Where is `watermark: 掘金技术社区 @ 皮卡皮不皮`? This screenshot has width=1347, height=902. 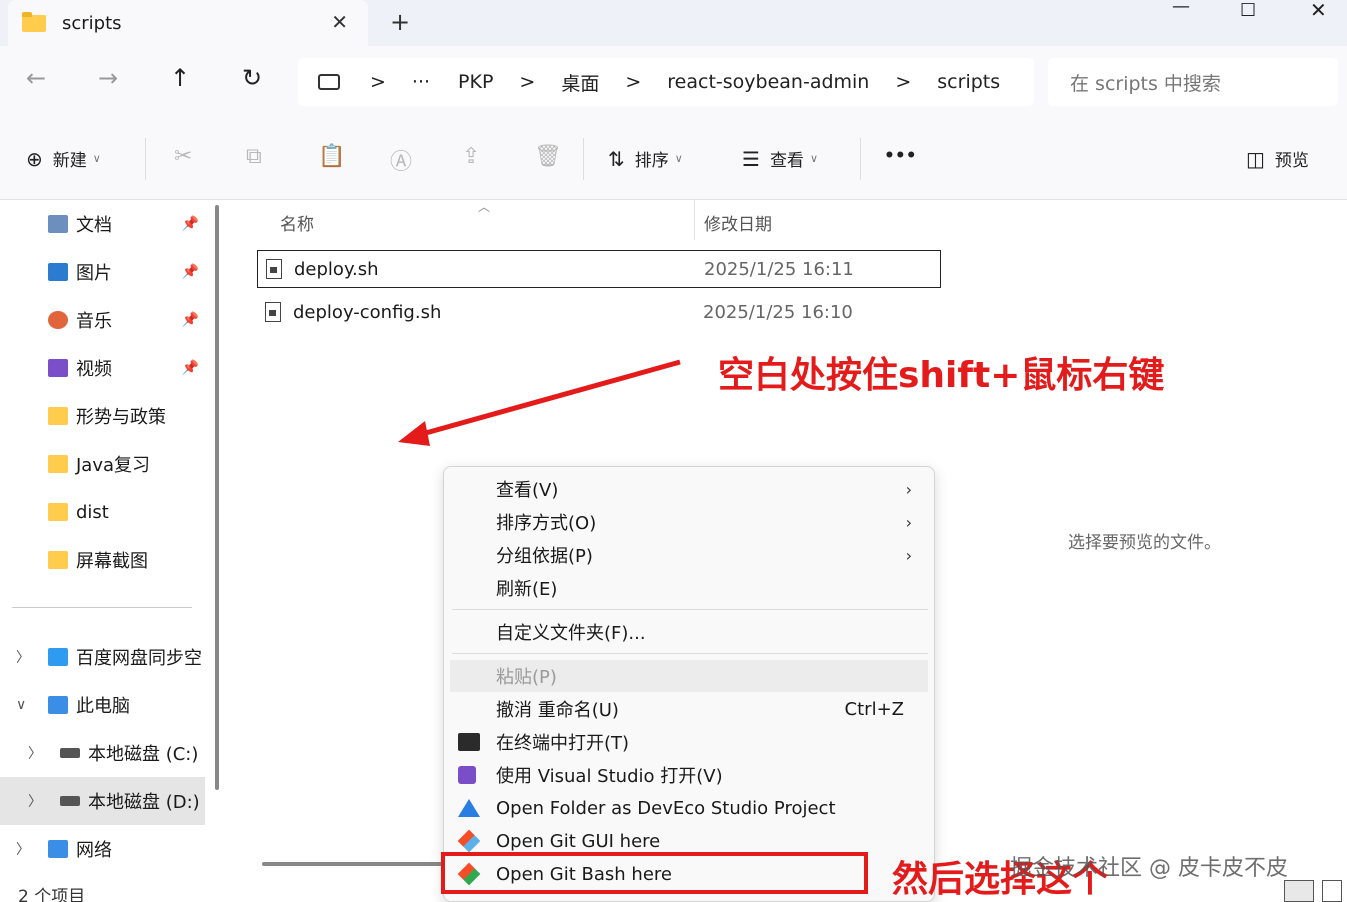
watermark: 掘金技术社区 @ 皮卡皮不皮 is located at coordinates (1149, 868).